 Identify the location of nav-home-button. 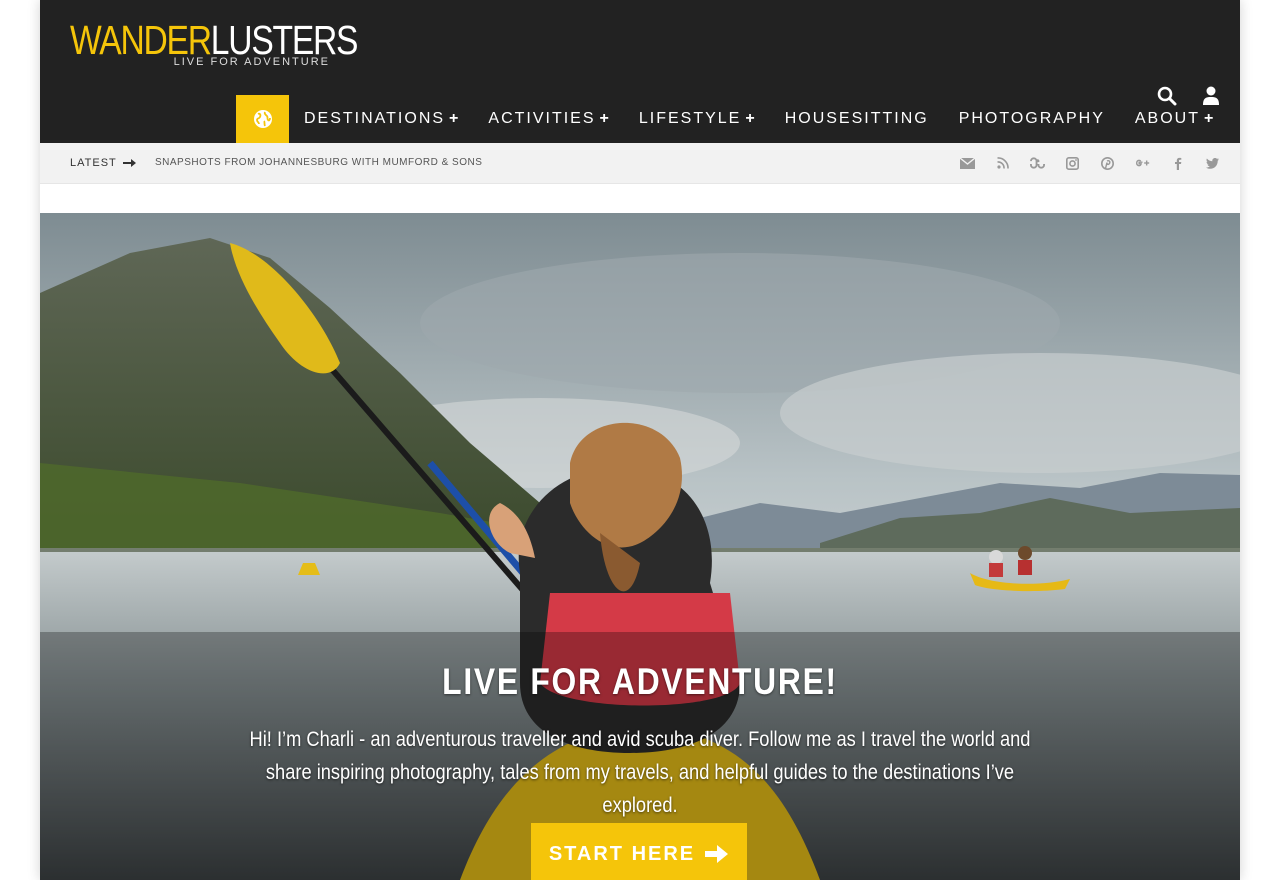
(262, 119).